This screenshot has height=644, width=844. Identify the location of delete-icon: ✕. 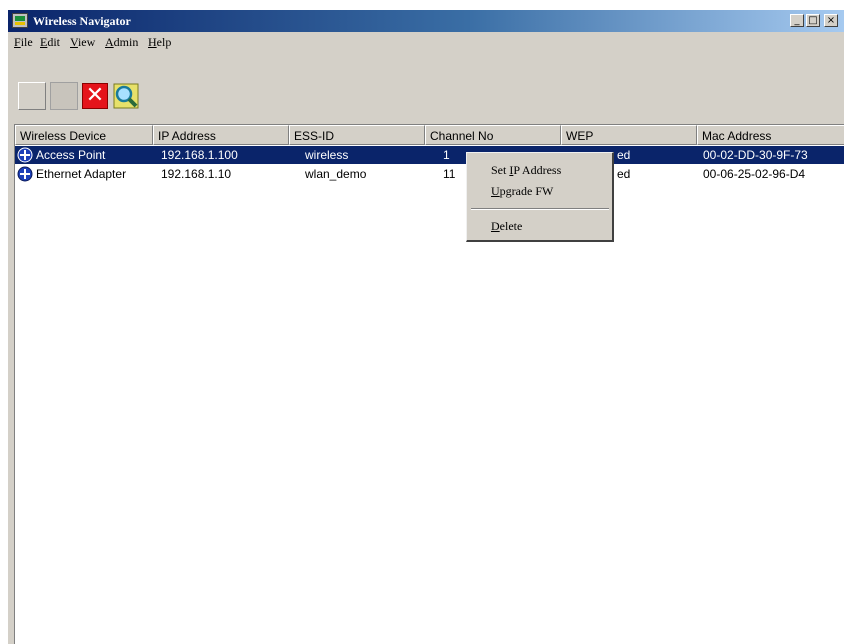
(95, 96).